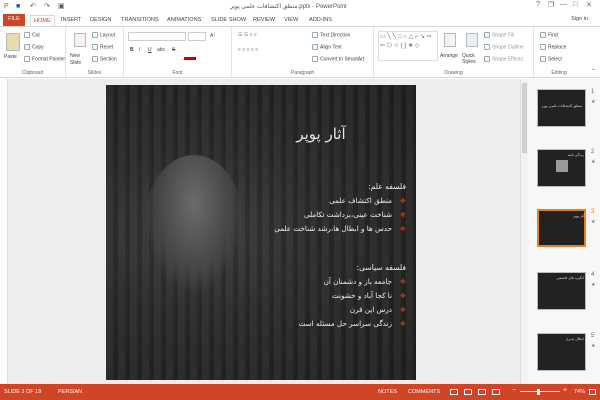 The image size is (600, 400). I want to click on slide-thumbnail-4: انگیزه های فلسفی, so click(561, 291).